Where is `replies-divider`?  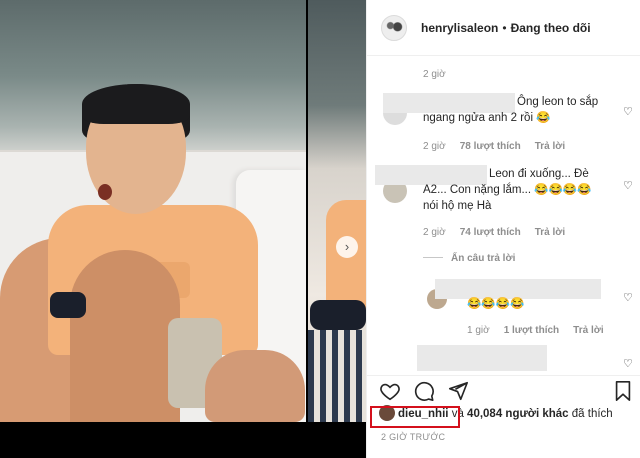 replies-divider is located at coordinates (433, 257).